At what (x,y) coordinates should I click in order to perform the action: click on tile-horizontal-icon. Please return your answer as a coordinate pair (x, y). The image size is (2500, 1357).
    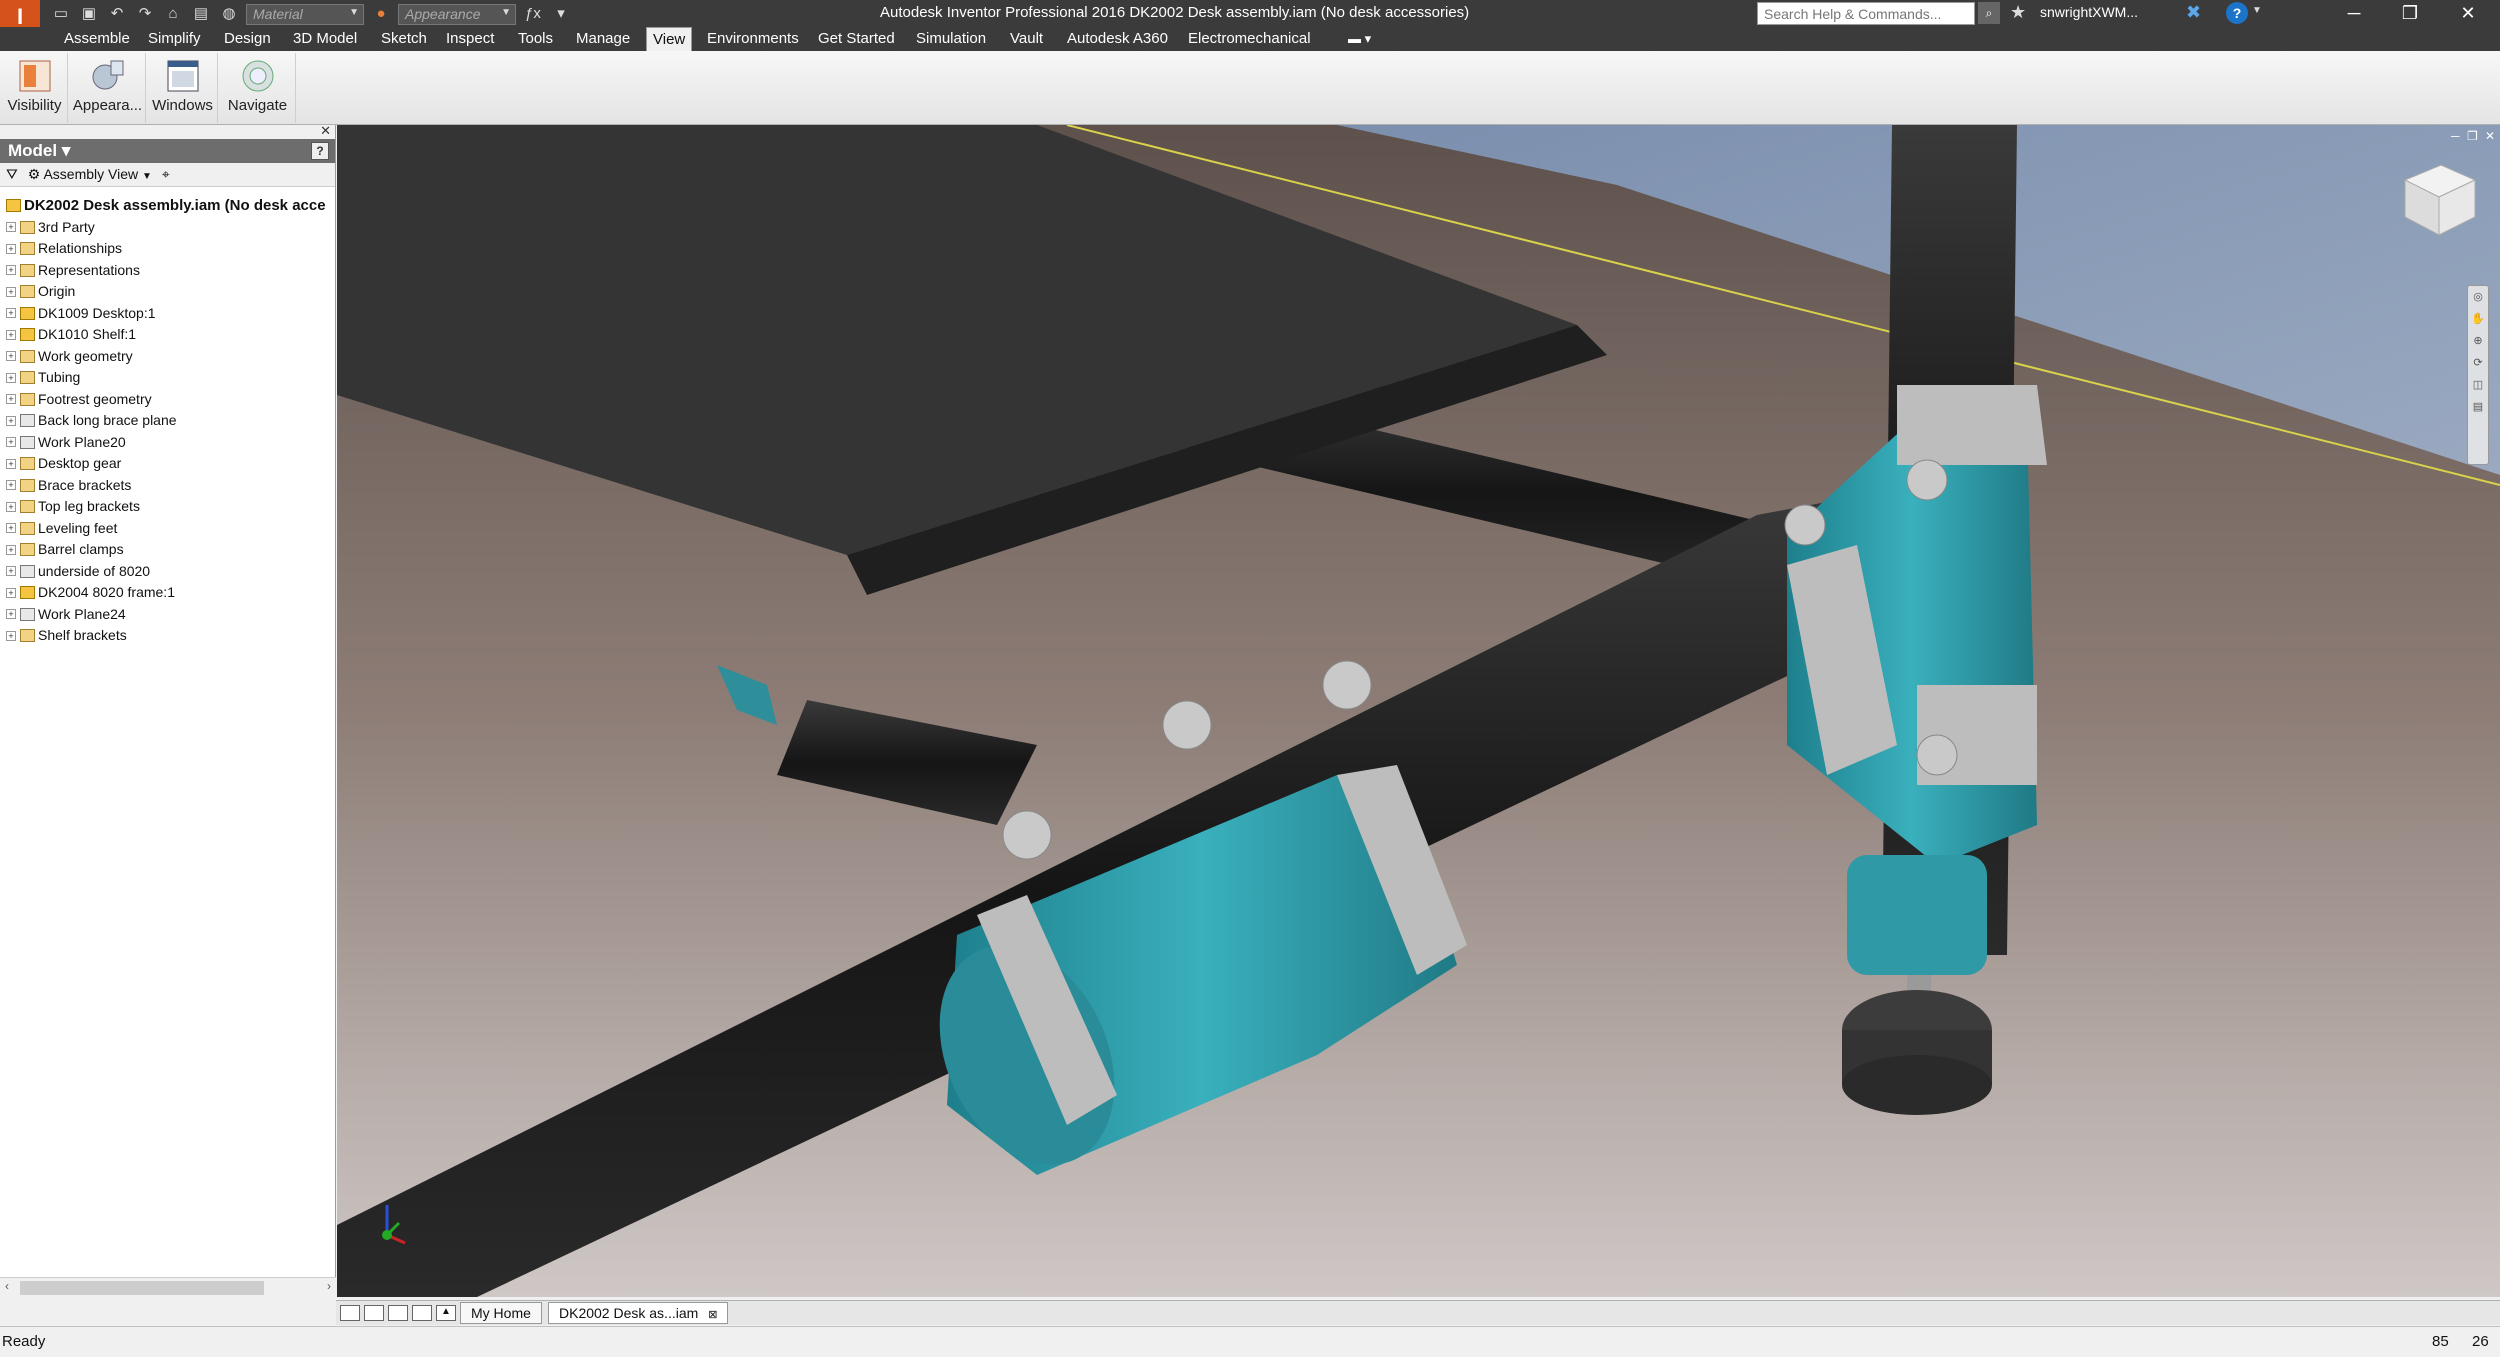
    Looking at the image, I should click on (398, 1313).